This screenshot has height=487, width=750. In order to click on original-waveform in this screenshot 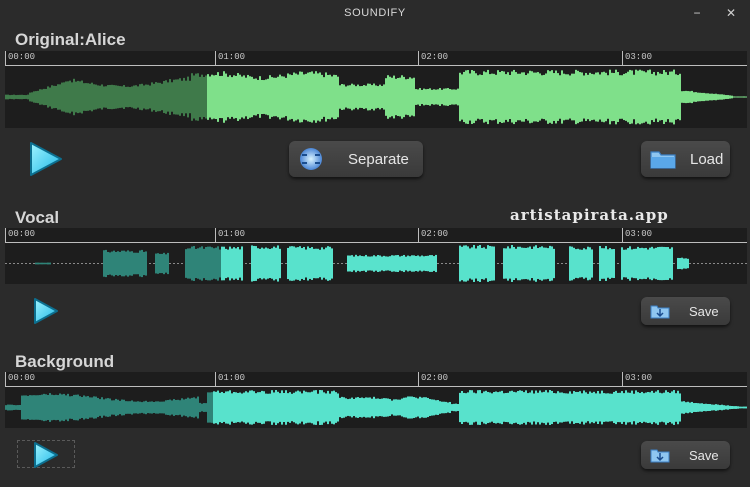, I will do `click(376, 97)`.